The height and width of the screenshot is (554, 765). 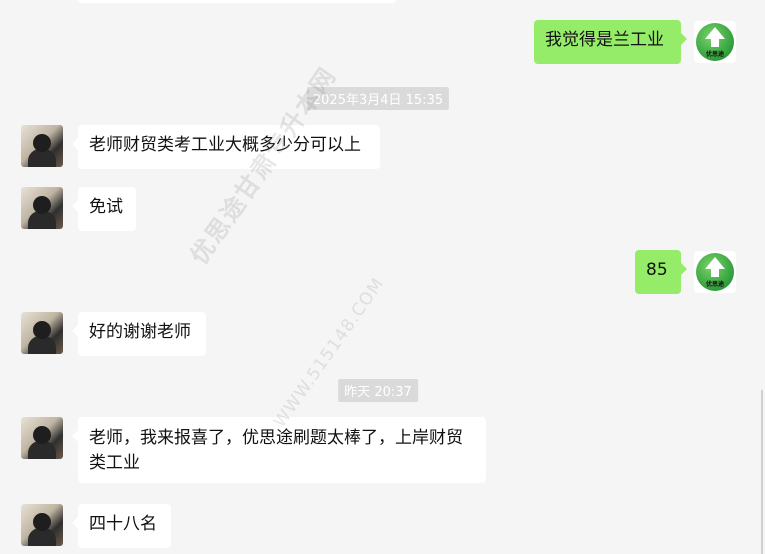 I want to click on message-bubble-outgoing: 我觉得是兰工业, so click(x=610, y=42).